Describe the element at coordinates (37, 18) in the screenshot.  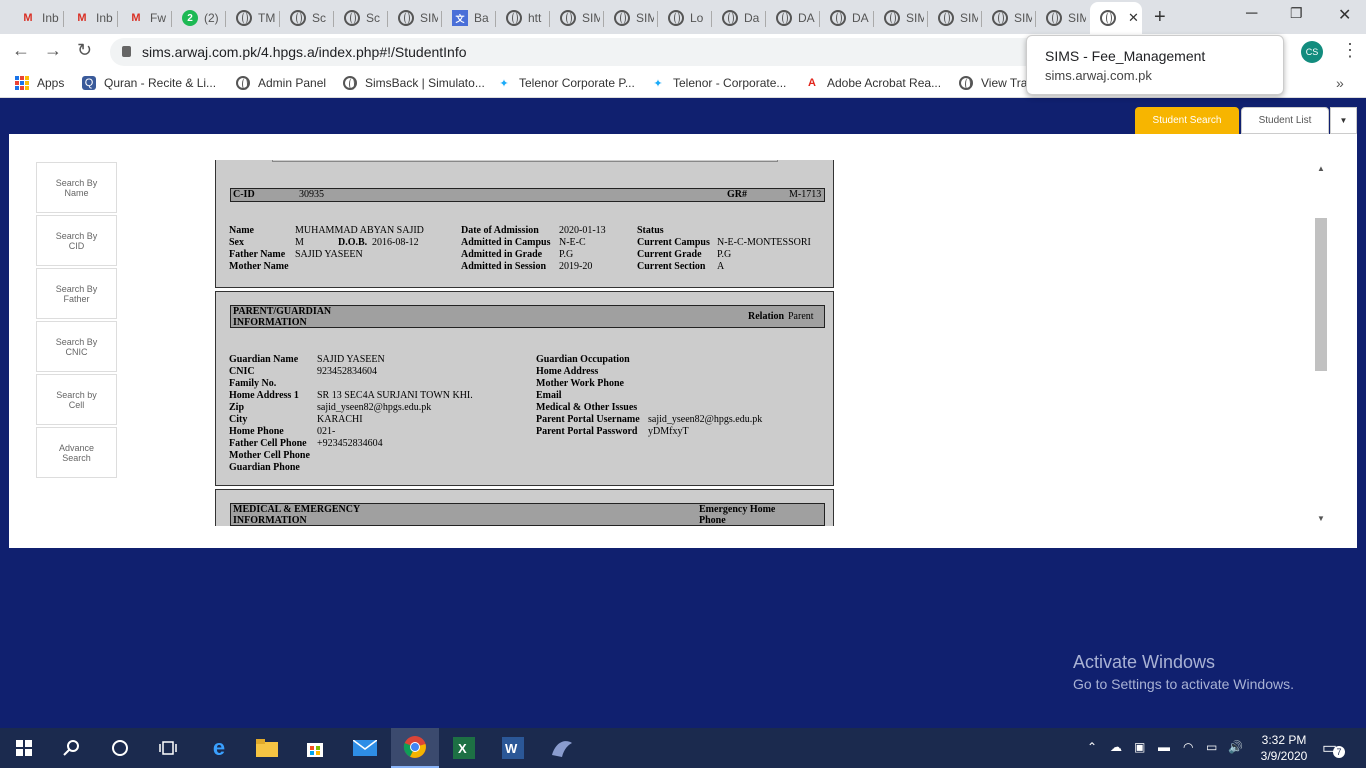
I see `tab-1: M Inb` at that location.